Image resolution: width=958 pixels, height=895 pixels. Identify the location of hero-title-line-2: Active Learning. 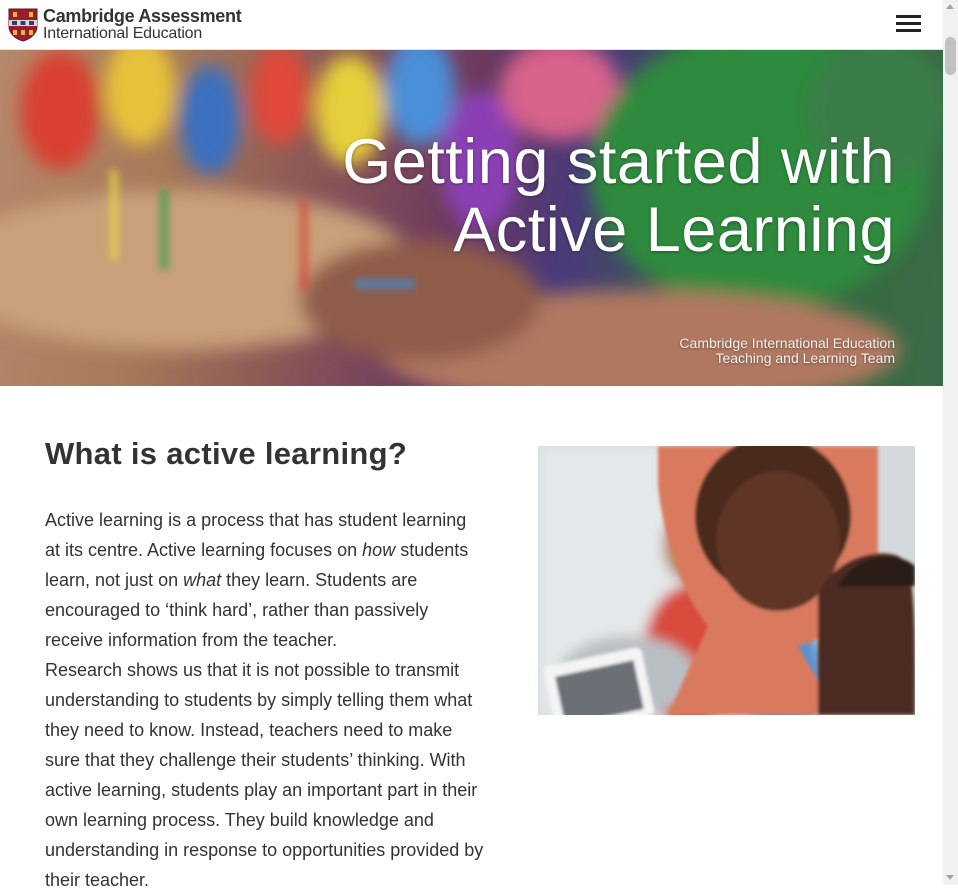
(674, 230).